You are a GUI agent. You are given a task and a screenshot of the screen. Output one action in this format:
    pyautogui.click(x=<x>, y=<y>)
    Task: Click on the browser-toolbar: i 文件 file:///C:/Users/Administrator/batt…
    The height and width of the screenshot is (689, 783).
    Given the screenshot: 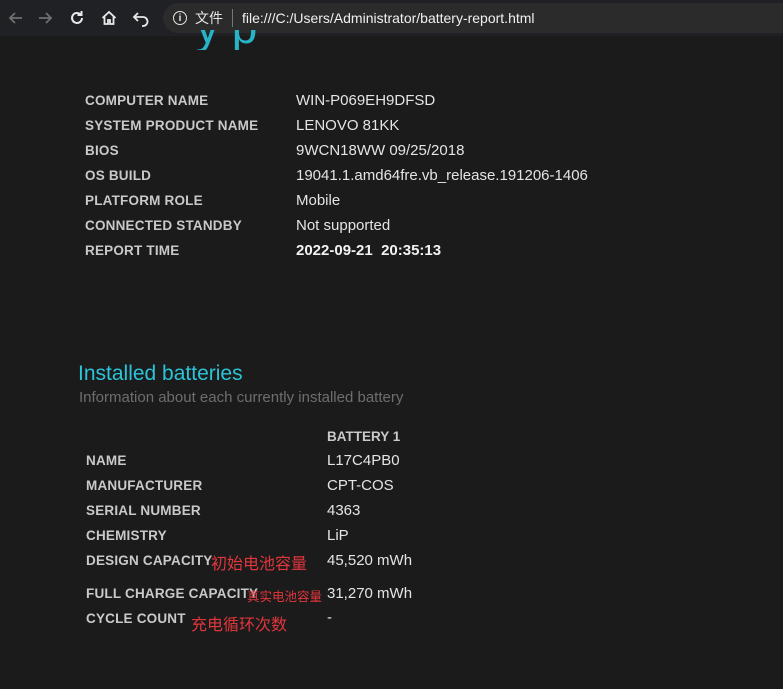 What is the action you would take?
    pyautogui.click(x=391, y=18)
    